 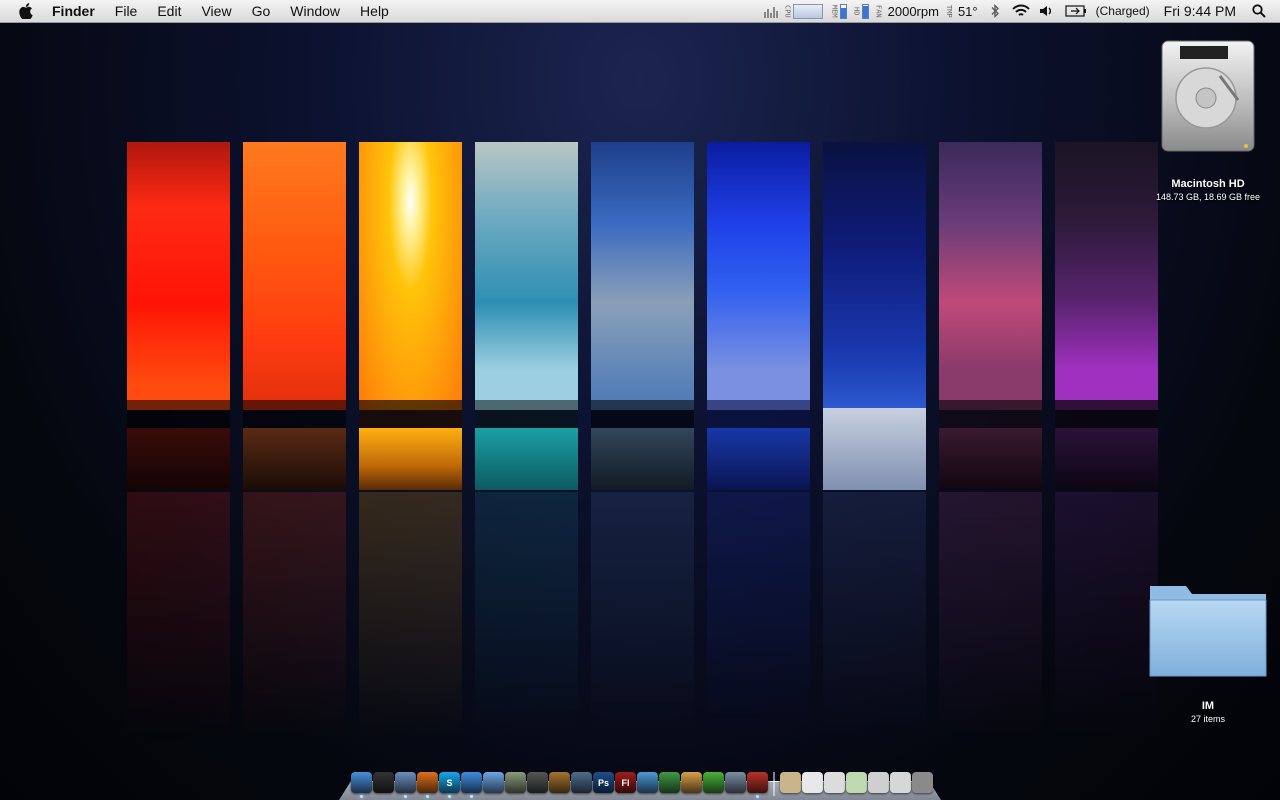 I want to click on garageband-icon, so click(x=559, y=782).